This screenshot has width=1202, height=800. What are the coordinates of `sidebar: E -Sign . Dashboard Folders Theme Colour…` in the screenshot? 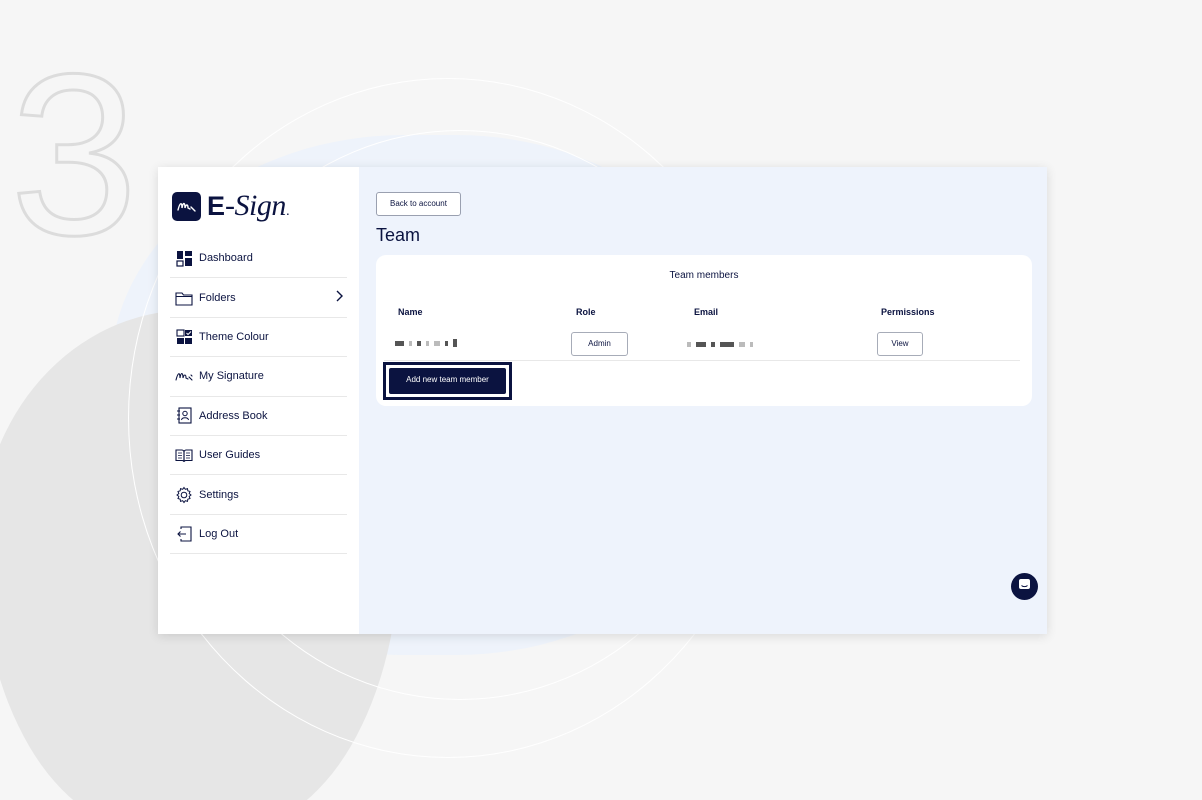 It's located at (258, 400).